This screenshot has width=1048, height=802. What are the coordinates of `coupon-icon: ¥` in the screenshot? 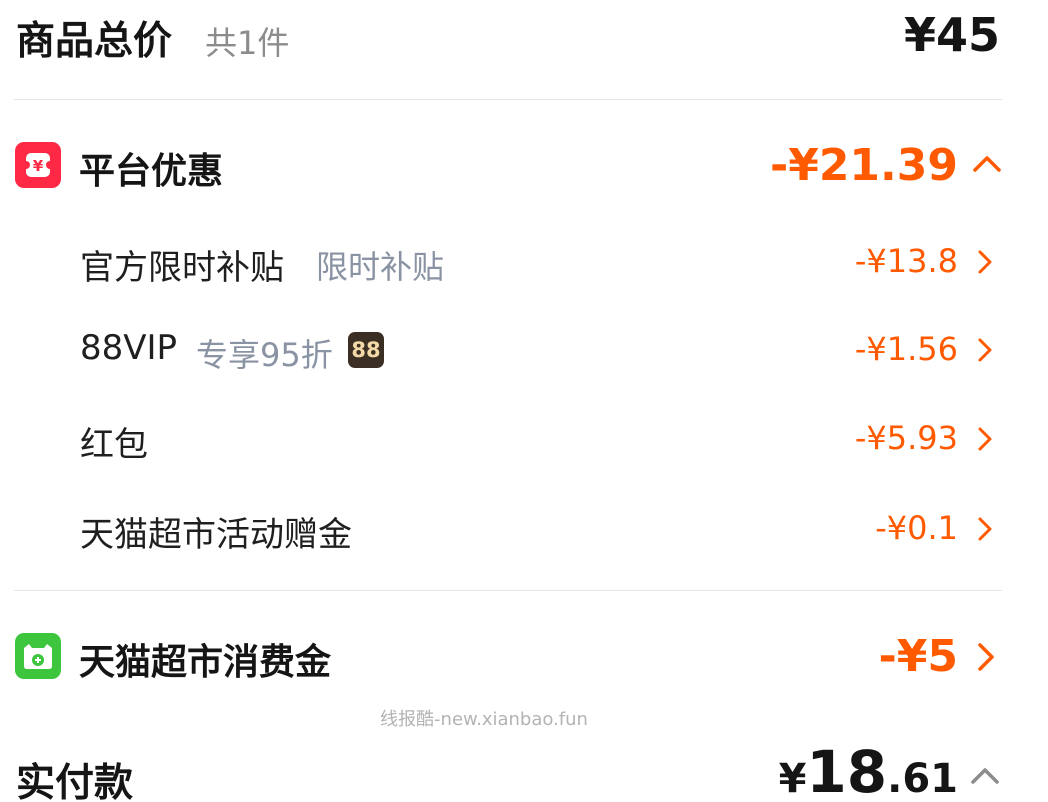 It's located at (38, 165).